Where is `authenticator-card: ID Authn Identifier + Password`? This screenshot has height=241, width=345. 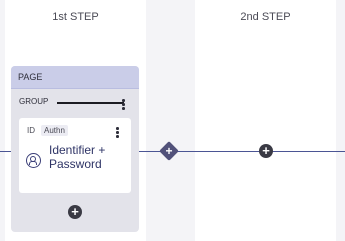 authenticator-card: ID Authn Identifier + Password is located at coordinates (75, 155).